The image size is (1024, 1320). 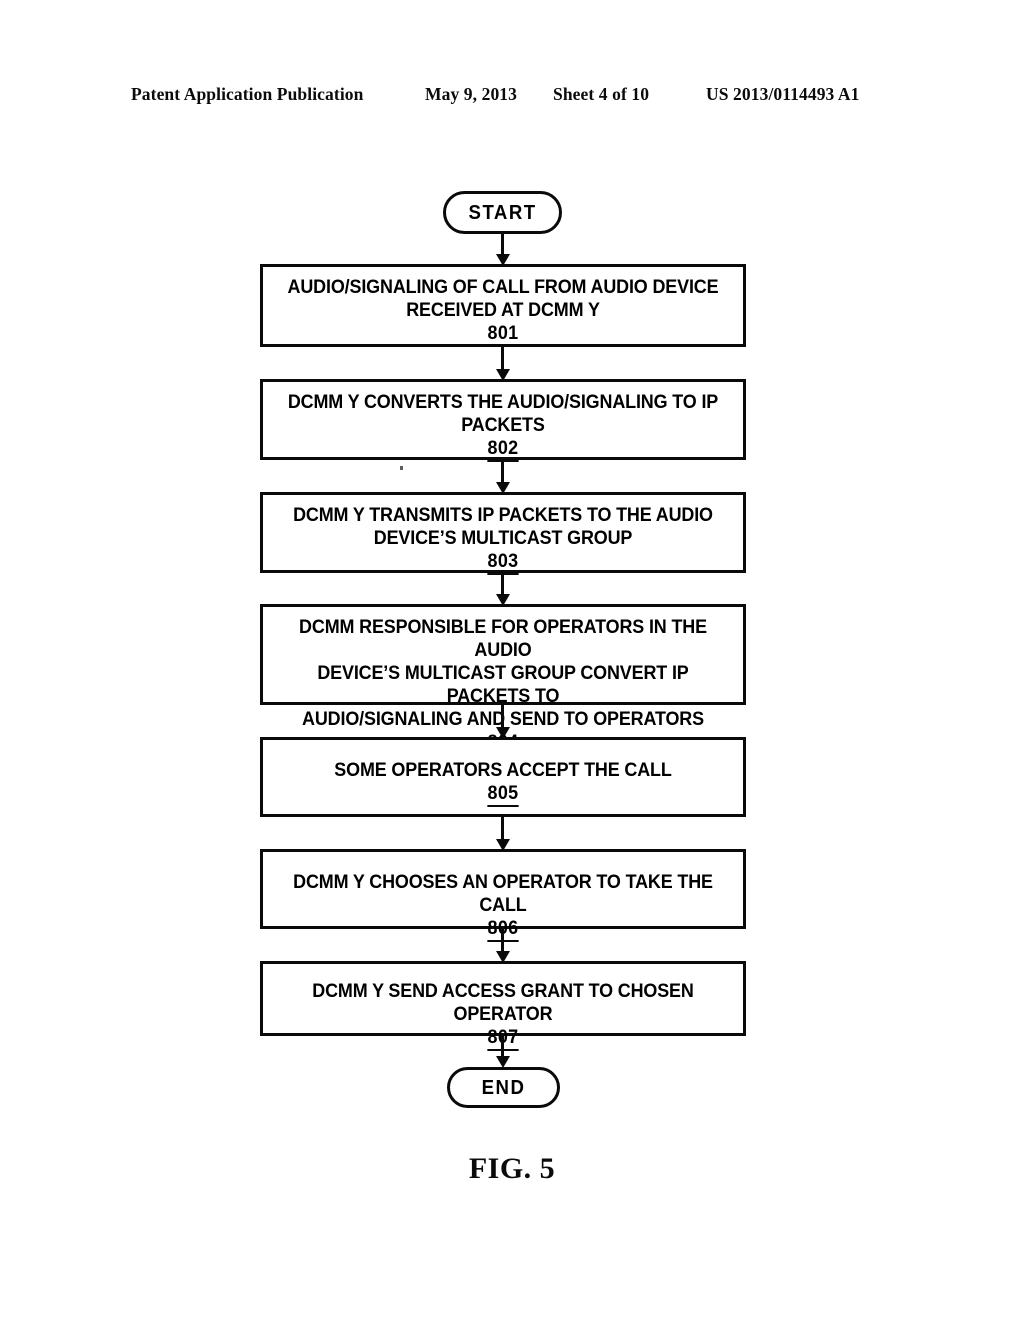 I want to click on flowchart-step-805: SOME OPERATORS ACCEPT THE CALL 805, so click(x=503, y=777).